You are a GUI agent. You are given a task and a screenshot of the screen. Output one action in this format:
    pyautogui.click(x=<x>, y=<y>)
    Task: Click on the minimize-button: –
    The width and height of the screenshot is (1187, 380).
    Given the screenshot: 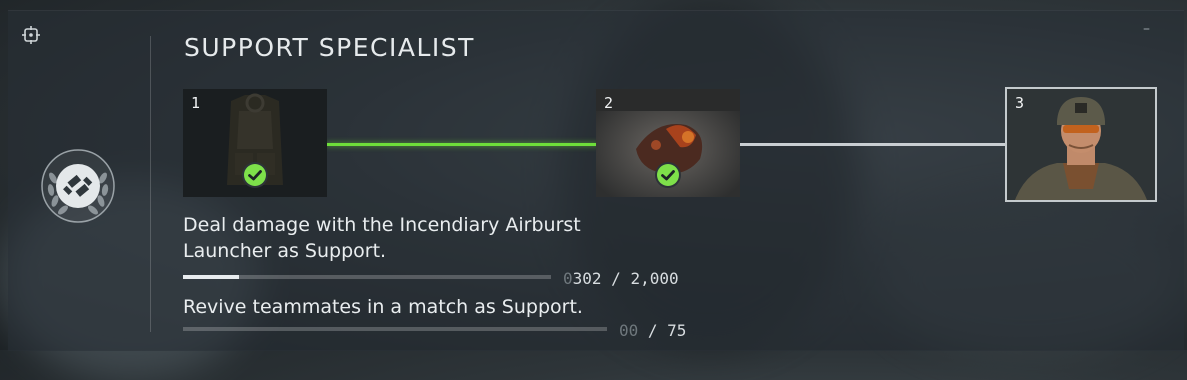 What is the action you would take?
    pyautogui.click(x=1148, y=29)
    